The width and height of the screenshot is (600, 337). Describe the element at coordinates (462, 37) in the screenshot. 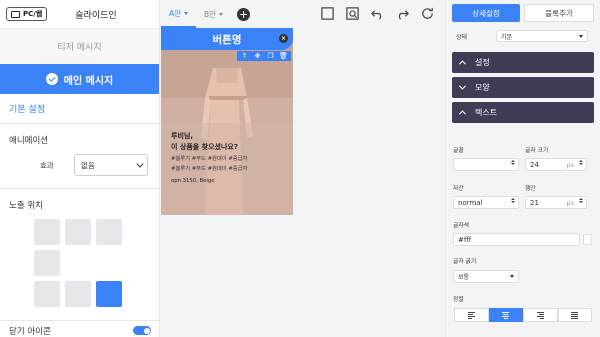

I see `status-label: 상태` at that location.